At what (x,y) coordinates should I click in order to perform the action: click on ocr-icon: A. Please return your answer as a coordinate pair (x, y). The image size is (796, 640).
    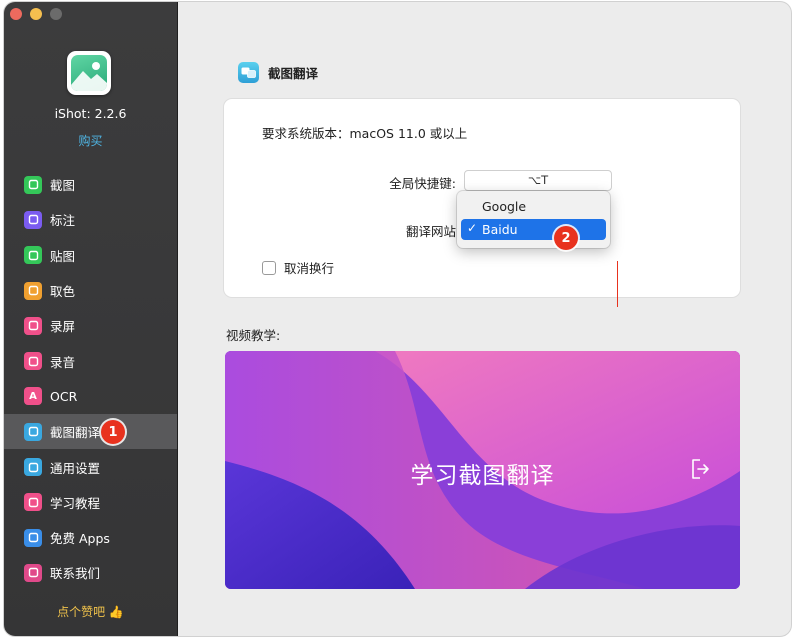
    Looking at the image, I should click on (33, 396).